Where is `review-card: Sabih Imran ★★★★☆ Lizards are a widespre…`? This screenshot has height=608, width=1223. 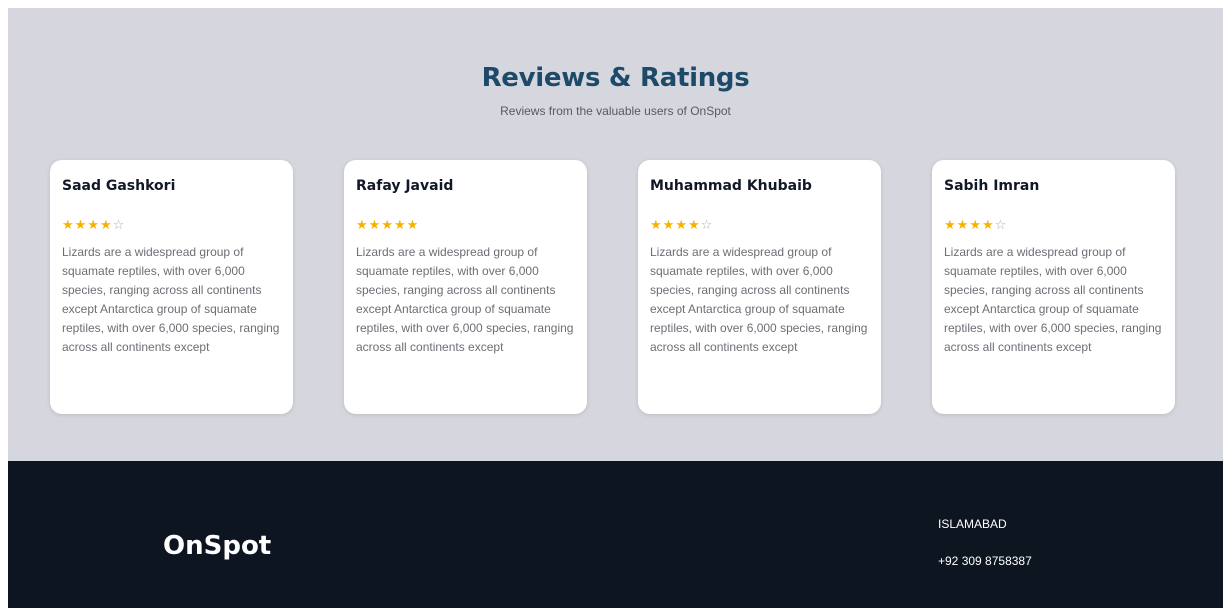
review-card: Sabih Imran ★★★★☆ Lizards are a widespre… is located at coordinates (1053, 287).